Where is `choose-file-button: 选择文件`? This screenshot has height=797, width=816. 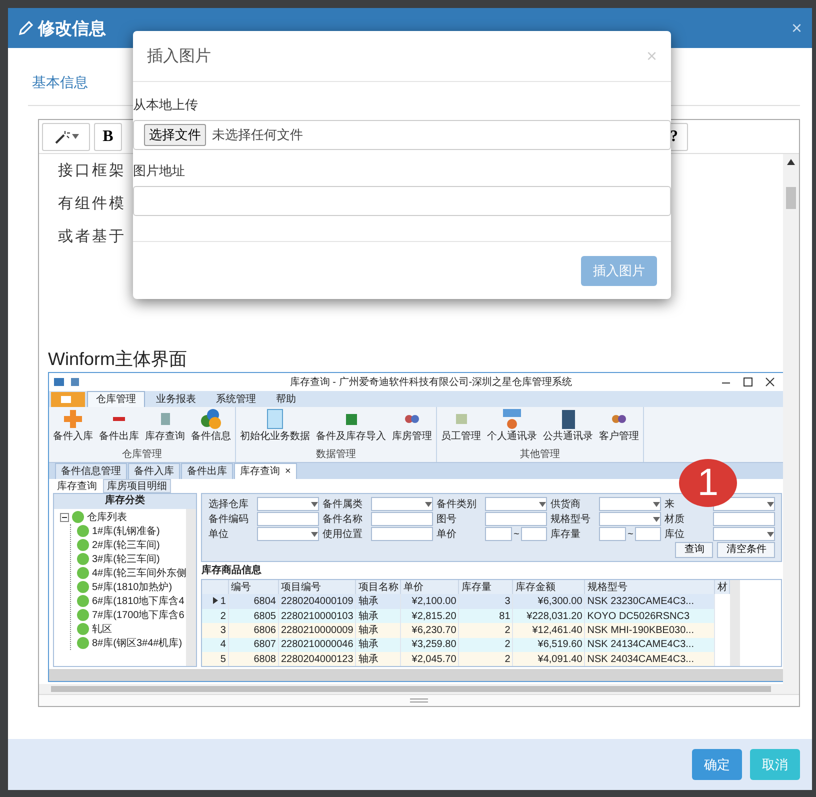 choose-file-button: 选择文件 is located at coordinates (175, 135).